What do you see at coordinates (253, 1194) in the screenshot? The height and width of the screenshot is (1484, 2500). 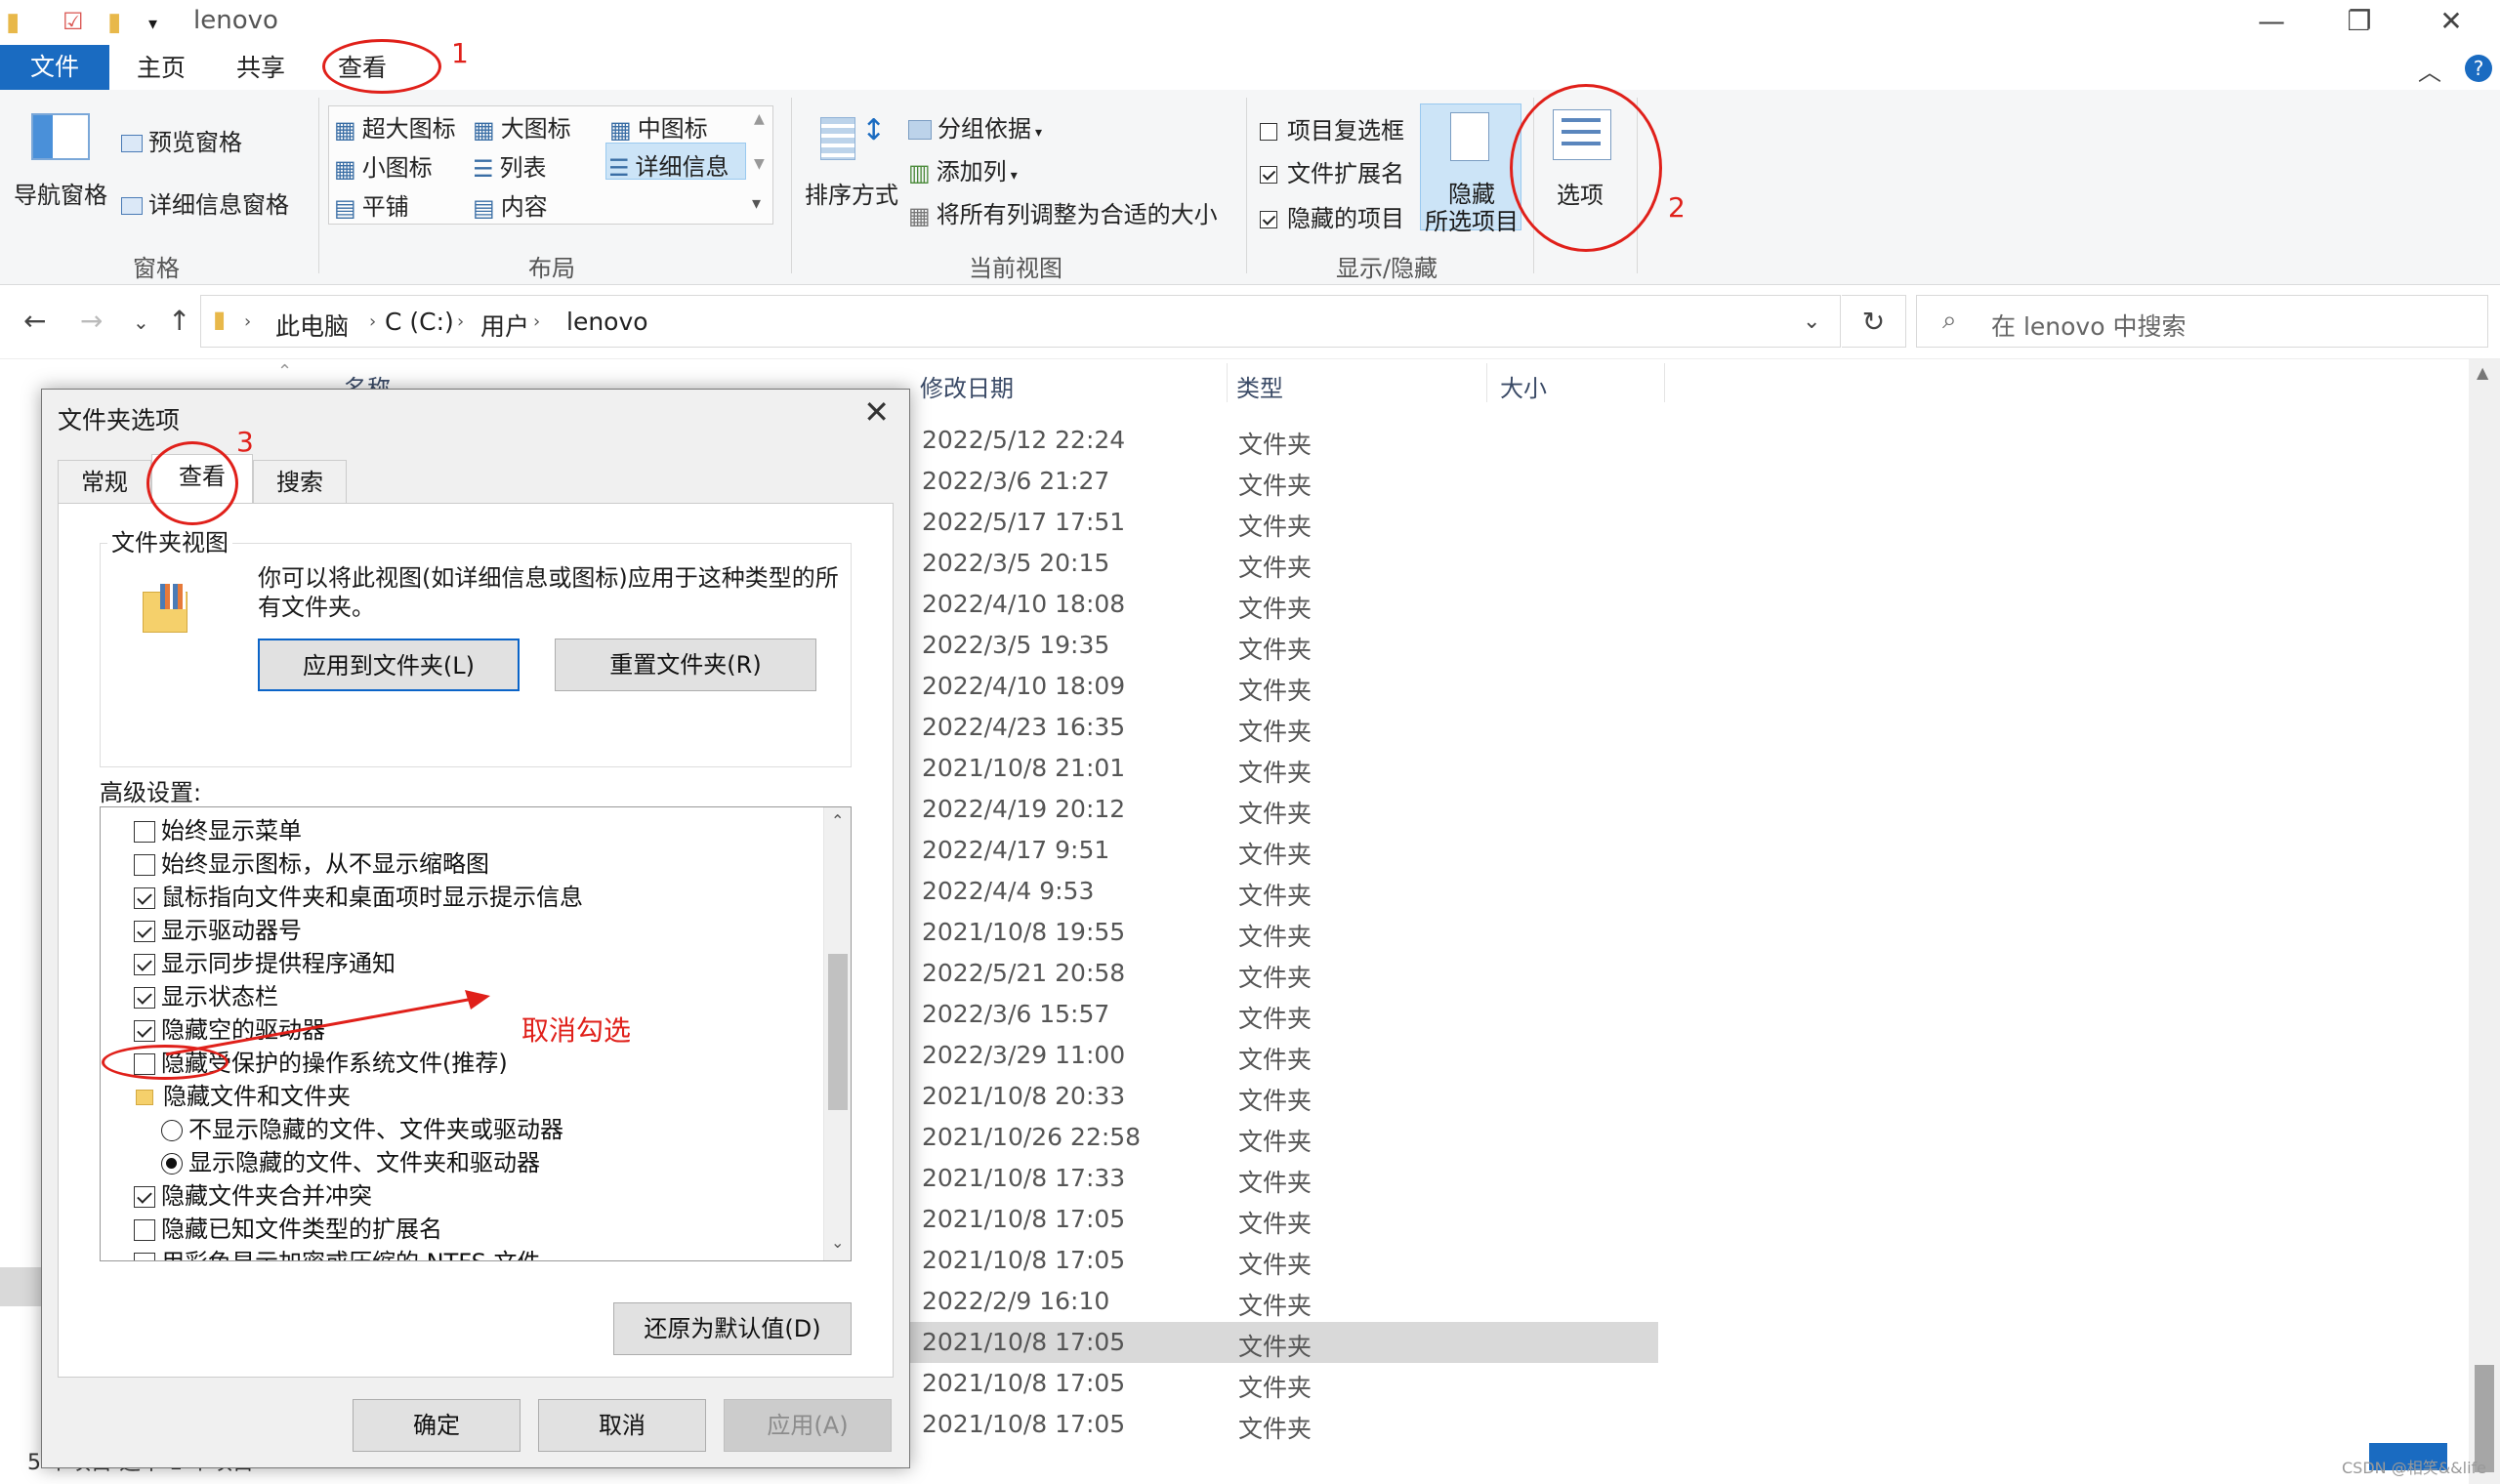 I see `advanced-setting-item: 隐藏文件夹合并冲突` at bounding box center [253, 1194].